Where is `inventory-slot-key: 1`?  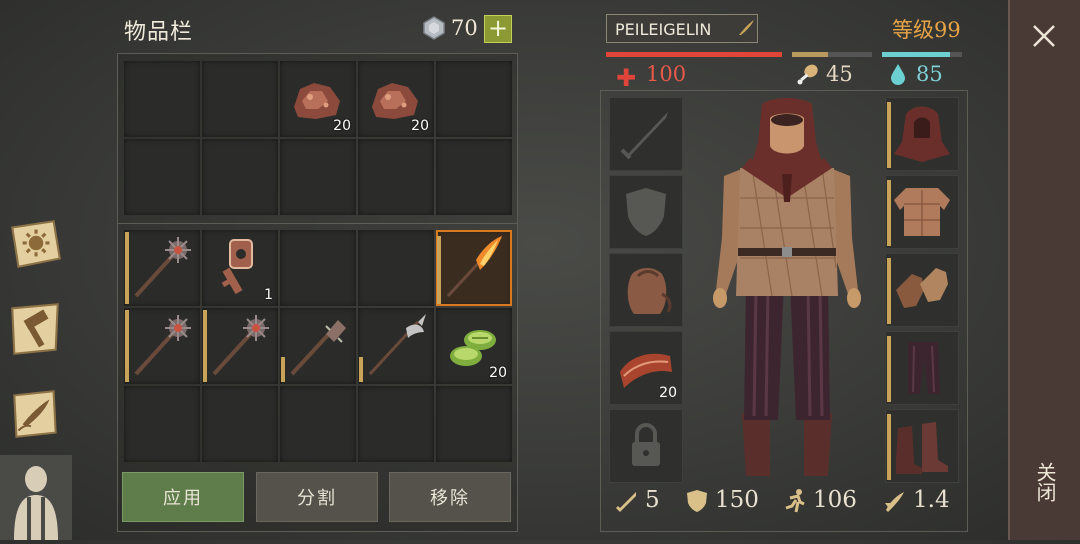 inventory-slot-key: 1 is located at coordinates (240, 268).